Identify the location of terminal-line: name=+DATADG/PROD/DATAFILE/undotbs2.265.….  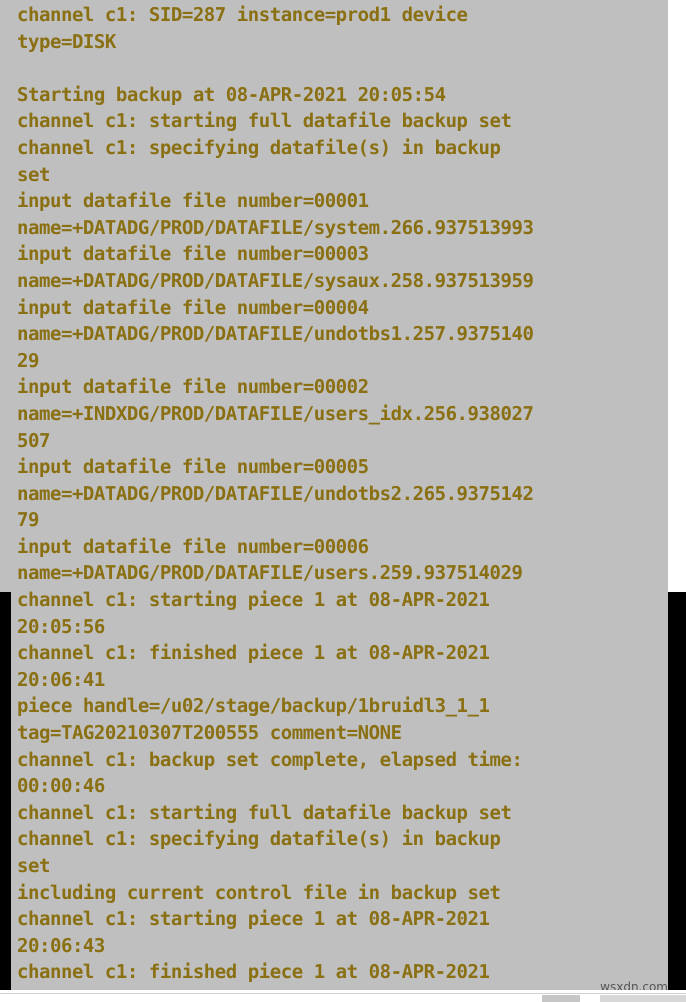
(275, 493).